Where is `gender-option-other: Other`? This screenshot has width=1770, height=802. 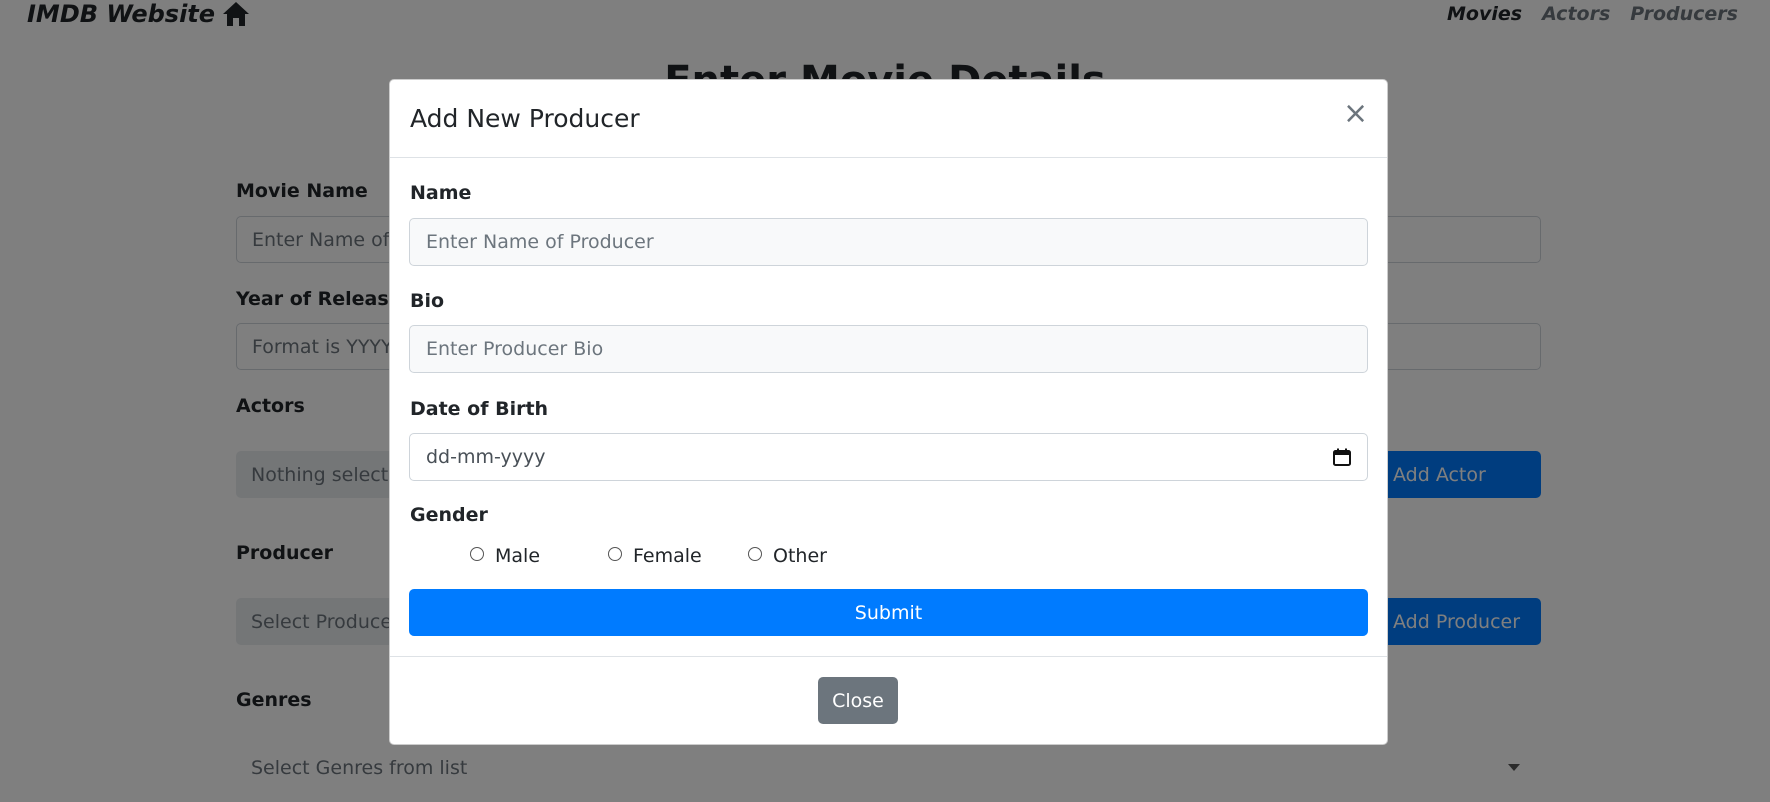 gender-option-other: Other is located at coordinates (787, 556).